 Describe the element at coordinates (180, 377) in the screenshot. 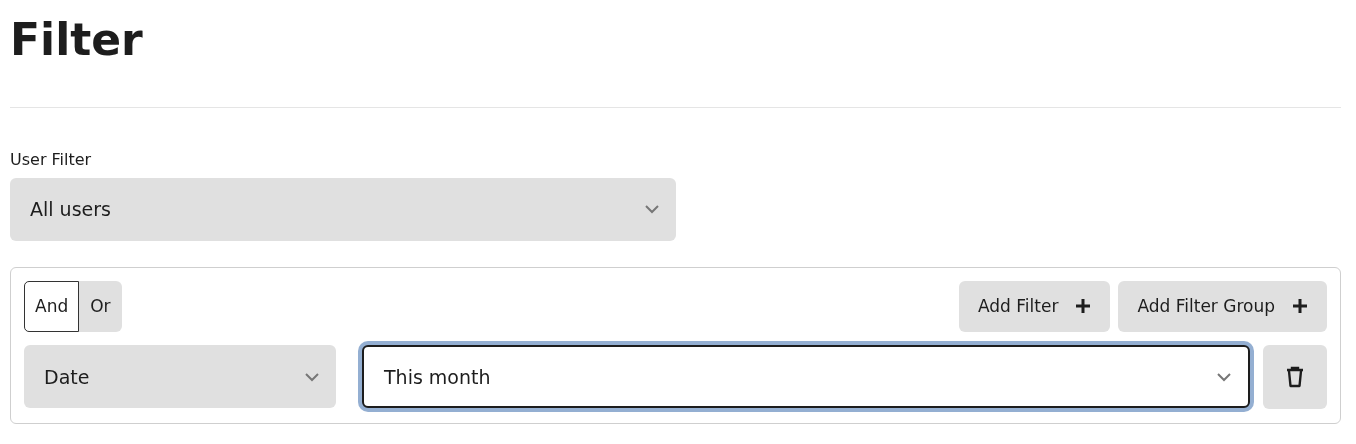

I see `field-dropdown: Date` at that location.